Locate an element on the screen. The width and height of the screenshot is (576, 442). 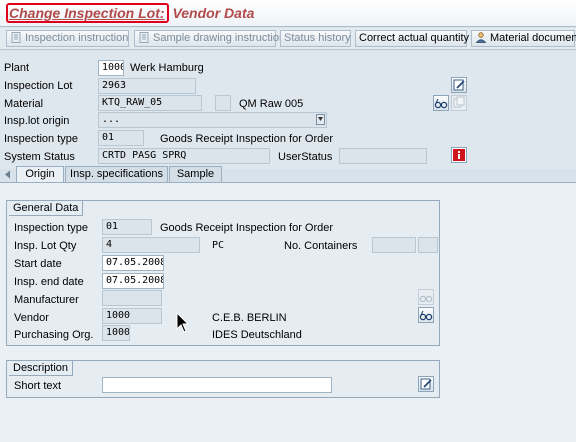
material-documents-label: Material documents is located at coordinates (533, 38).